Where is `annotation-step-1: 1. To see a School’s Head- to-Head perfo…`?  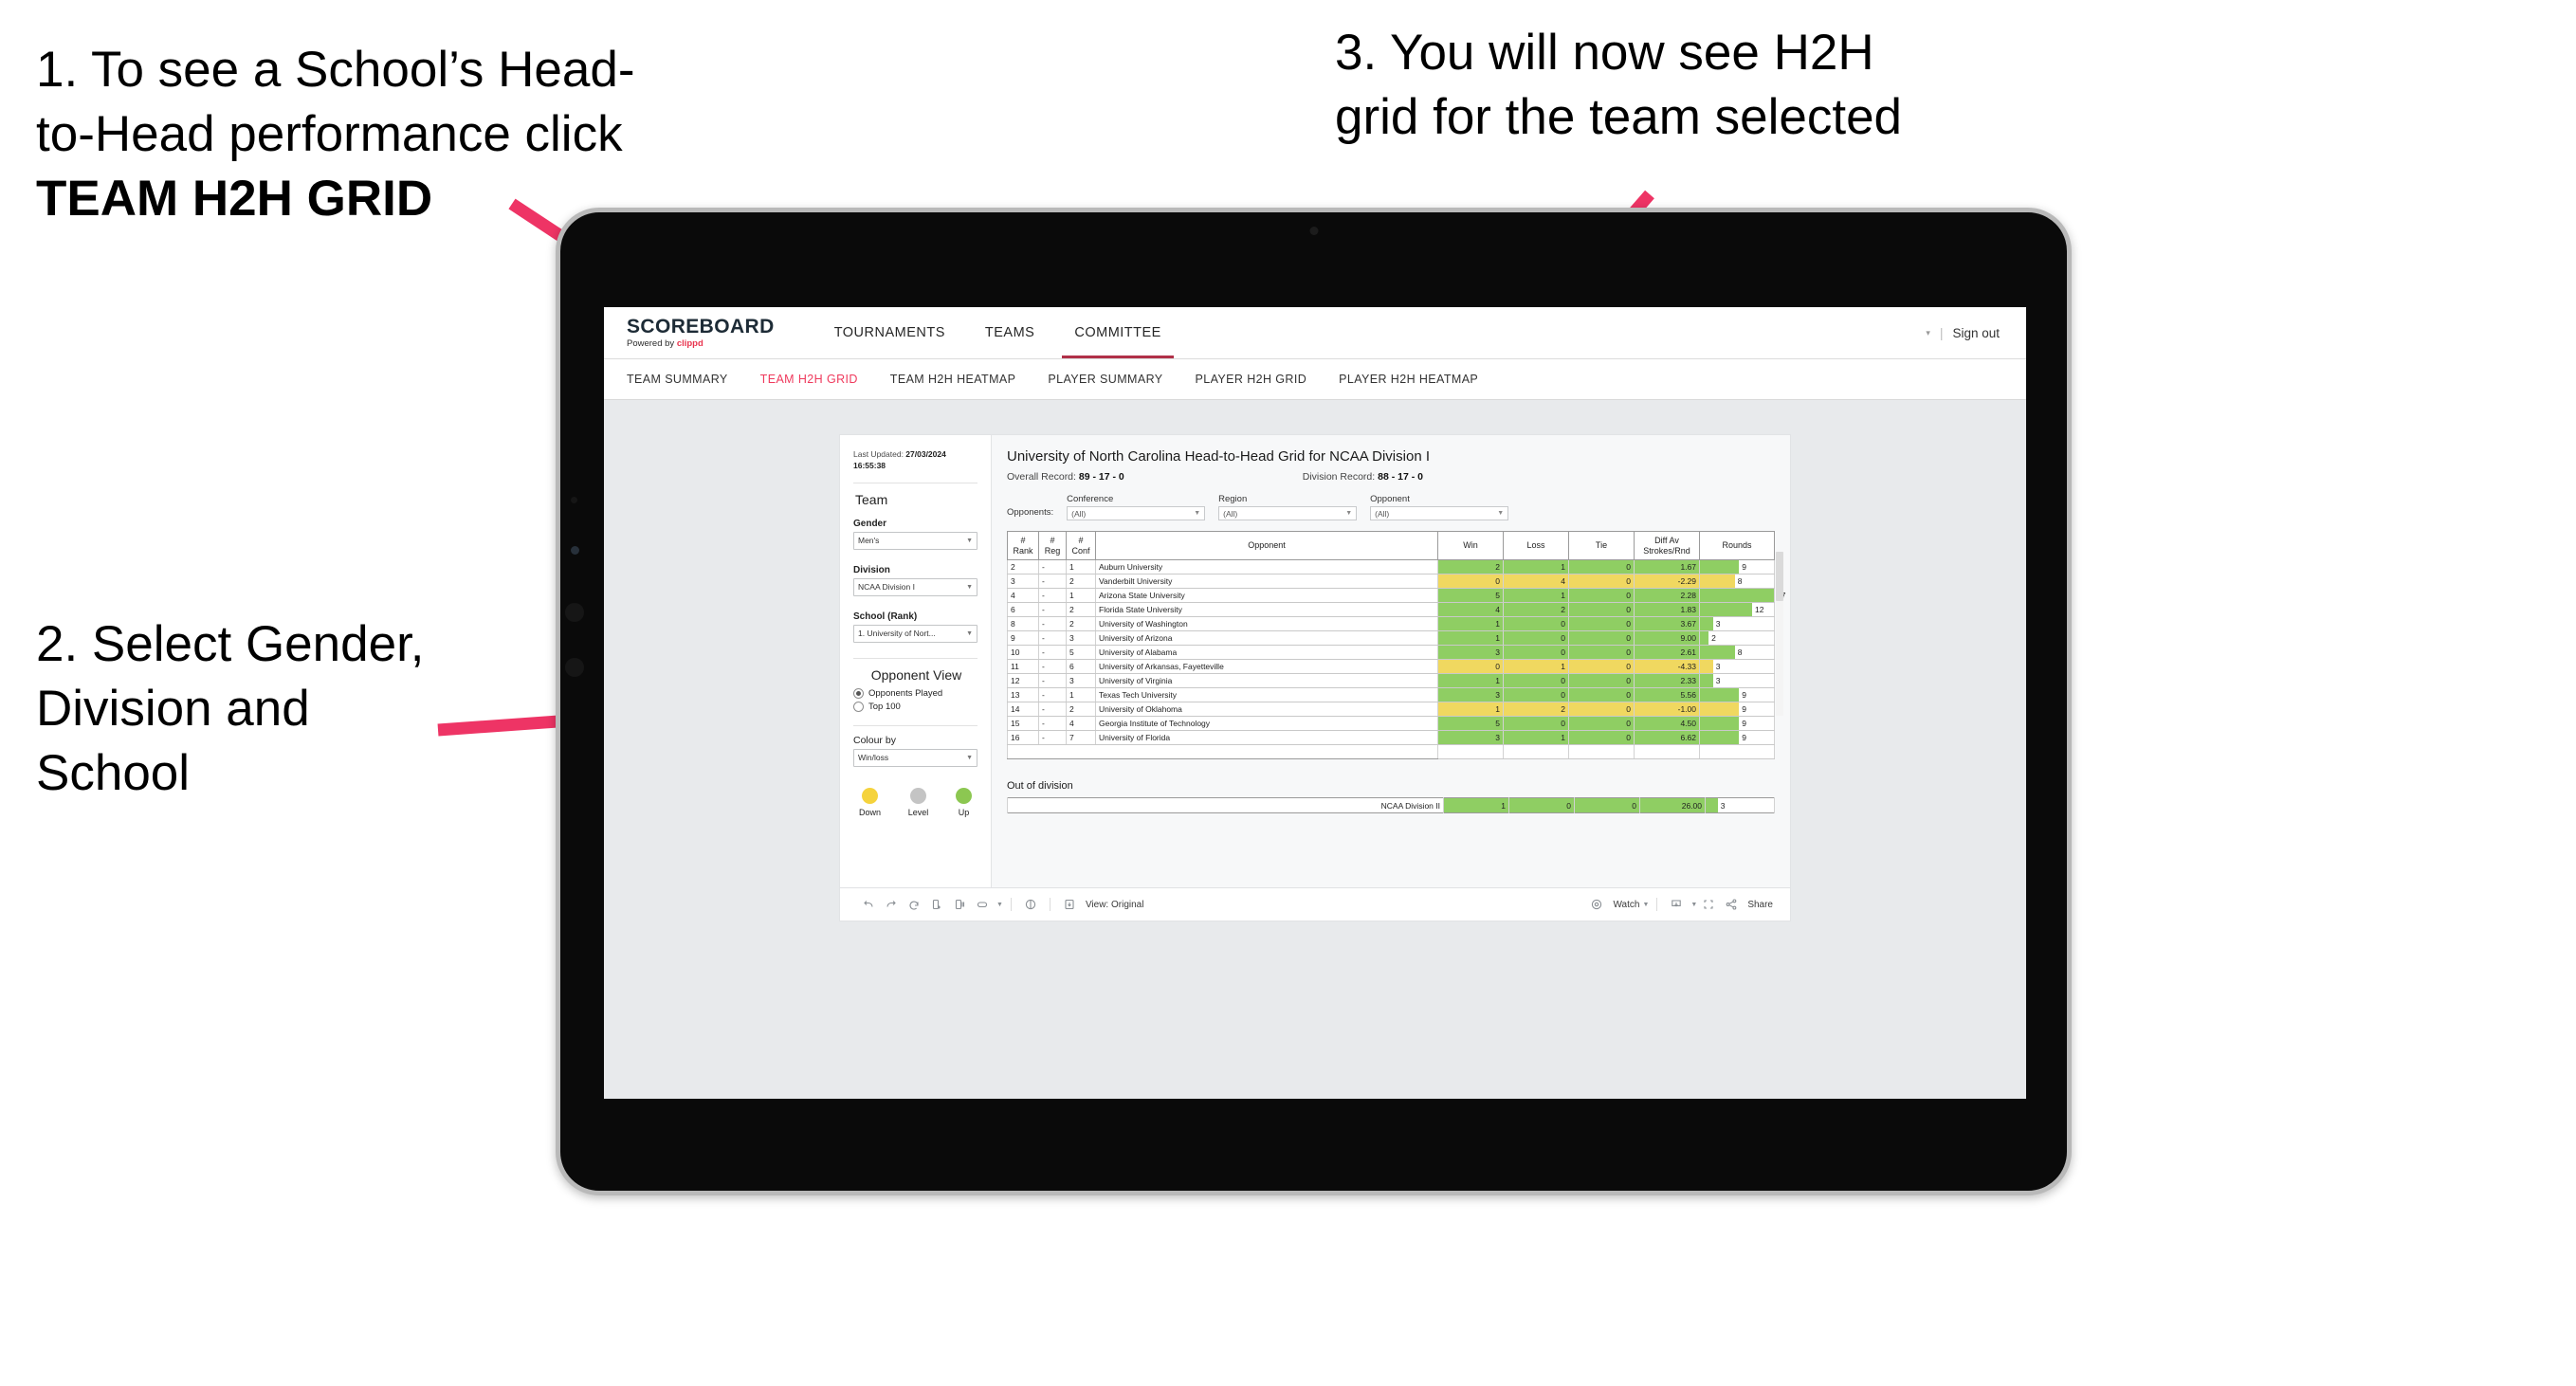 annotation-step-1: 1. To see a School’s Head- to-Head perfo… is located at coordinates (420, 134).